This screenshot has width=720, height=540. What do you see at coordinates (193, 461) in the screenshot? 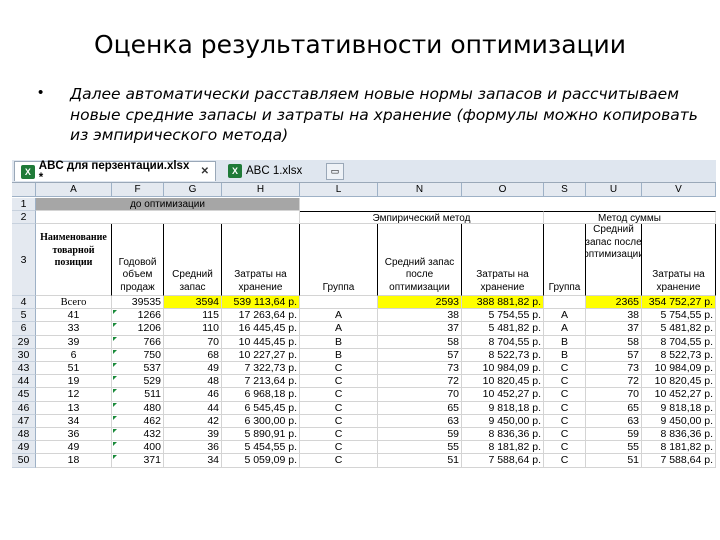
I see `cell-avg-stock: 34` at bounding box center [193, 461].